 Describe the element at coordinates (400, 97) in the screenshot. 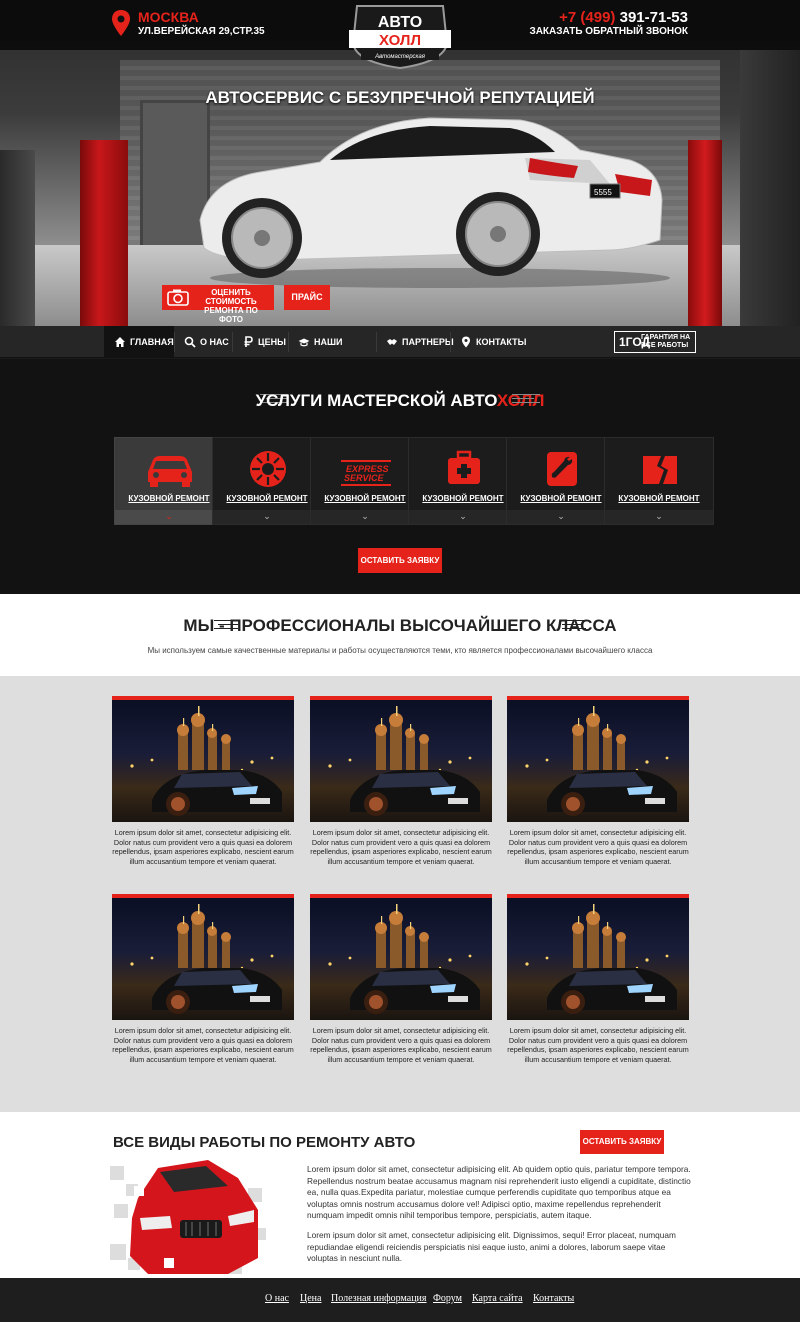

I see `hero-title: АВТОСЕРВИС С БЕЗУПРЕЧНОЙ РЕПУТАЦИЕЙ` at that location.